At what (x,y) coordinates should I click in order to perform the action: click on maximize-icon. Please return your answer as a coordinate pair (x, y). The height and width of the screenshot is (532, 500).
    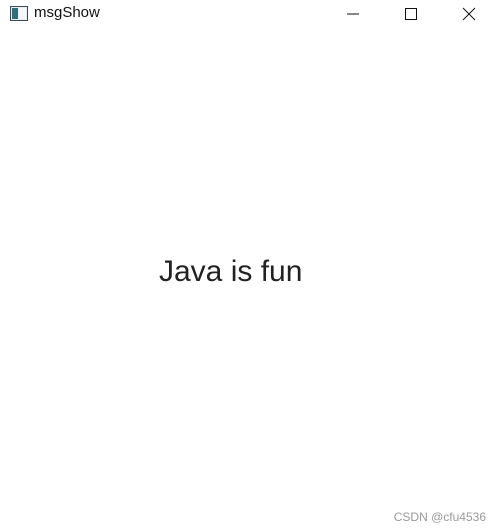
    Looking at the image, I should click on (411, 14).